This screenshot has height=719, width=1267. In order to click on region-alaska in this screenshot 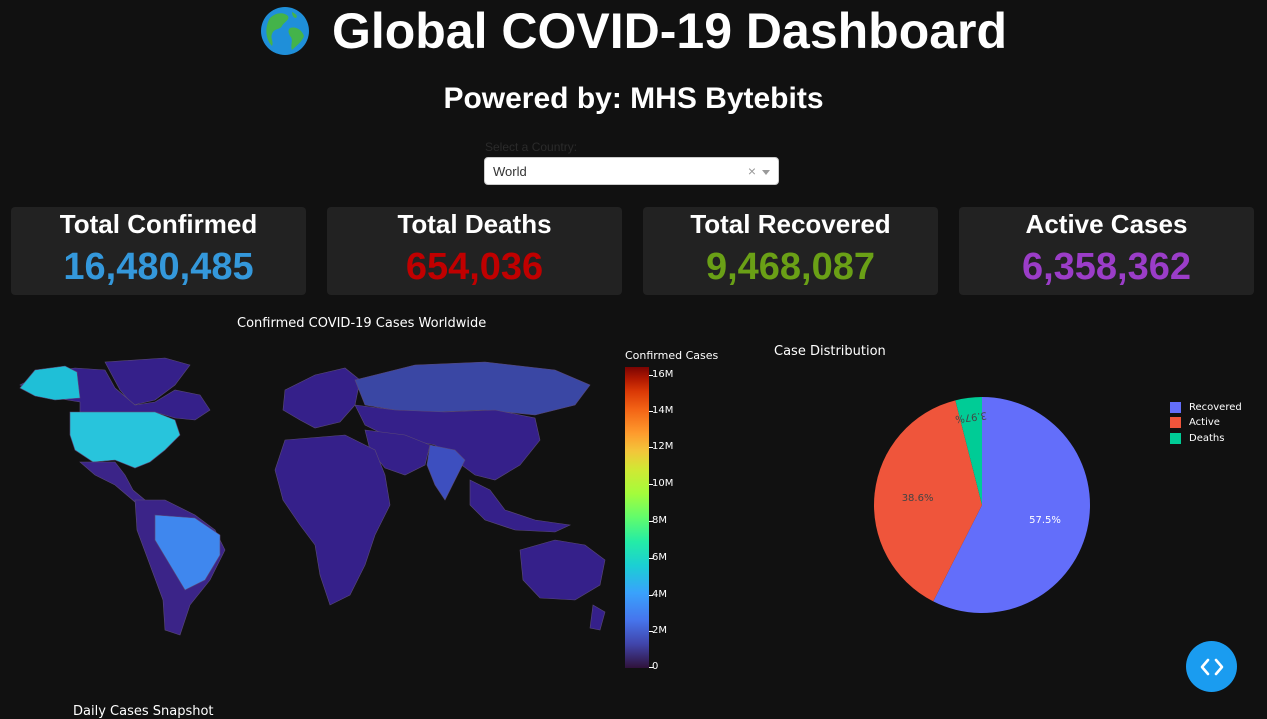, I will do `click(50, 383)`.